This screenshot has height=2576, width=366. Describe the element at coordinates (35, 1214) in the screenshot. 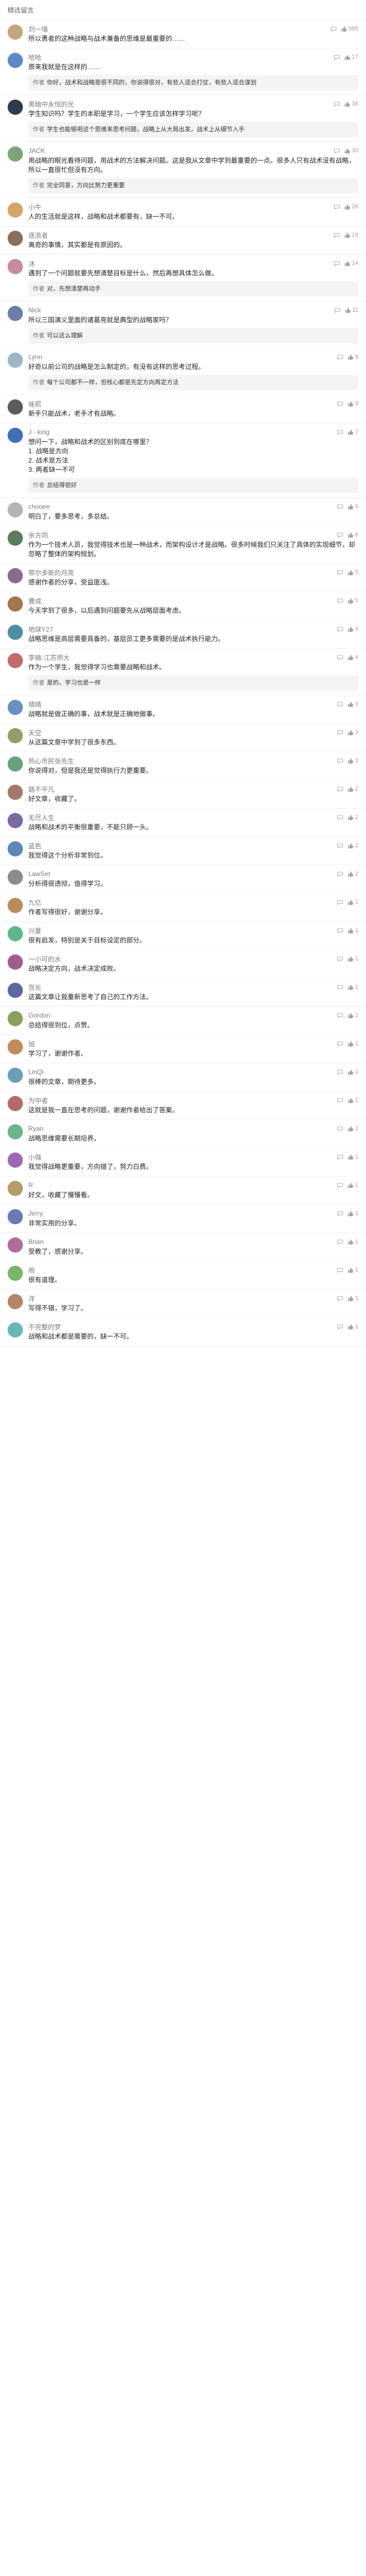

I see `comment-username: Jerry` at that location.